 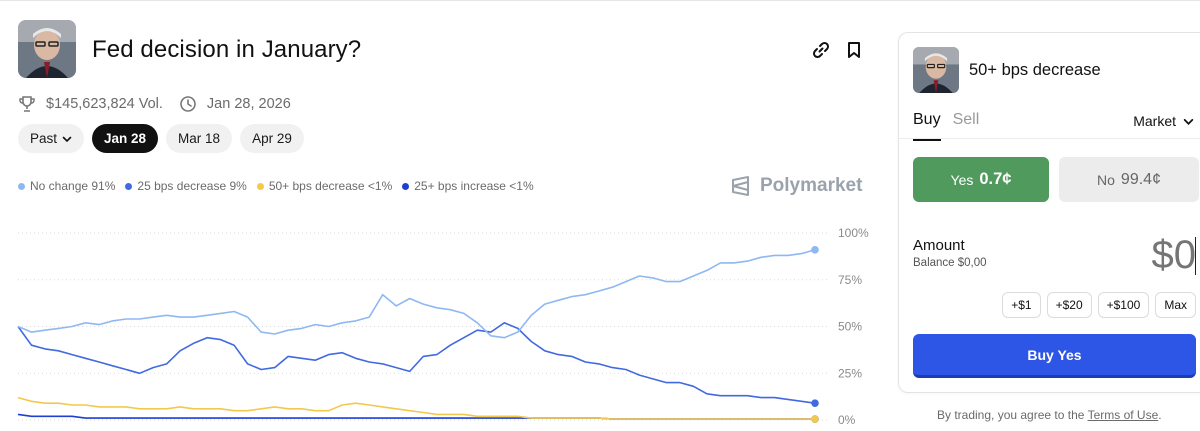 What do you see at coordinates (1195, 256) in the screenshot?
I see `text-caret` at bounding box center [1195, 256].